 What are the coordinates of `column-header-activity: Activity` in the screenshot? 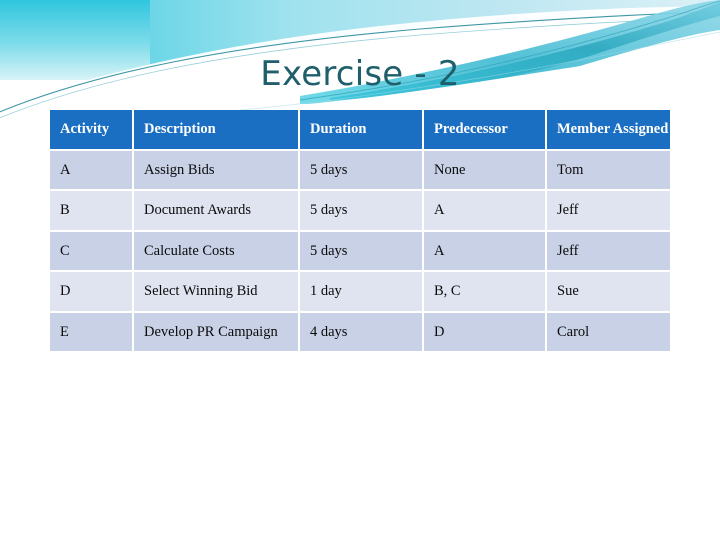 It's located at (91, 129).